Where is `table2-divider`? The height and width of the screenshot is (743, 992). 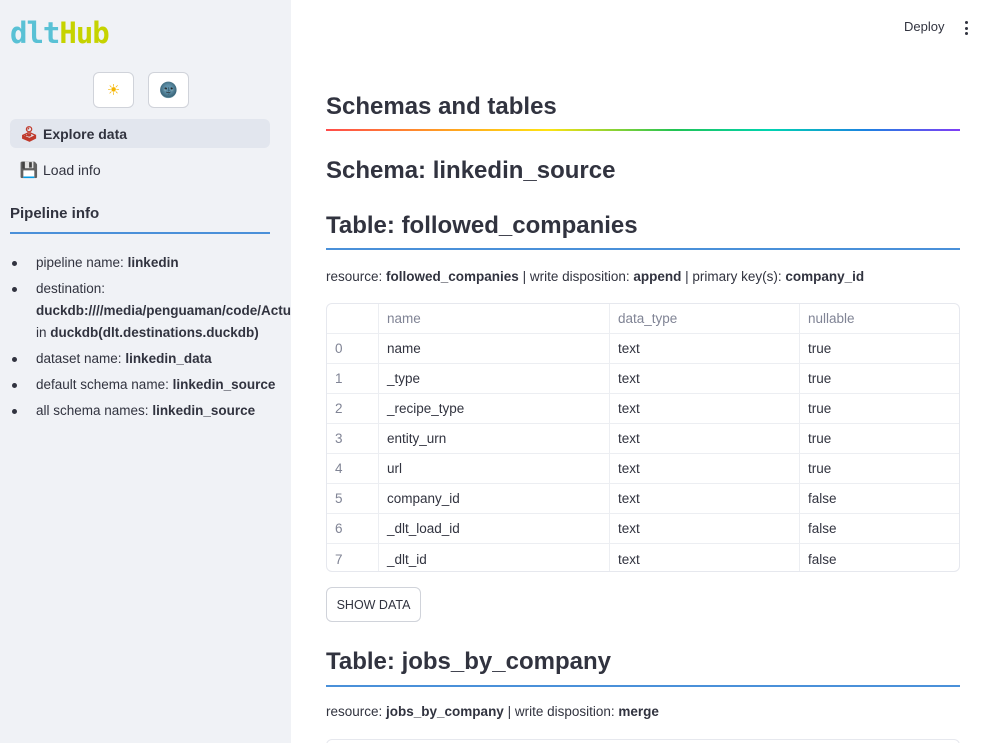 table2-divider is located at coordinates (643, 686).